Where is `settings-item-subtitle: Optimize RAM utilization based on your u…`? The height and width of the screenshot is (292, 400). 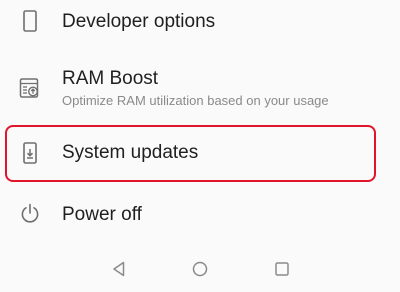 settings-item-subtitle: Optimize RAM utilization based on your u… is located at coordinates (195, 100).